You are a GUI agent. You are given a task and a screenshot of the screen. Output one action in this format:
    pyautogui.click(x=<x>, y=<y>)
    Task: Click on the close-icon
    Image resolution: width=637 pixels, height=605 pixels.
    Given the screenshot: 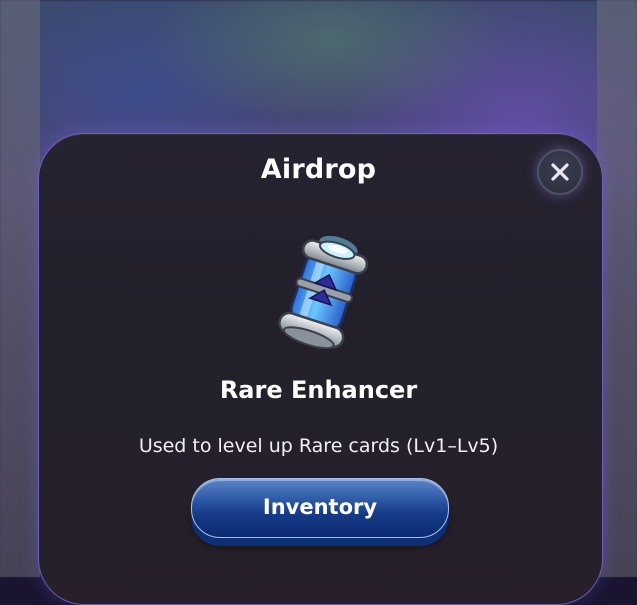 What is the action you would take?
    pyautogui.click(x=560, y=172)
    